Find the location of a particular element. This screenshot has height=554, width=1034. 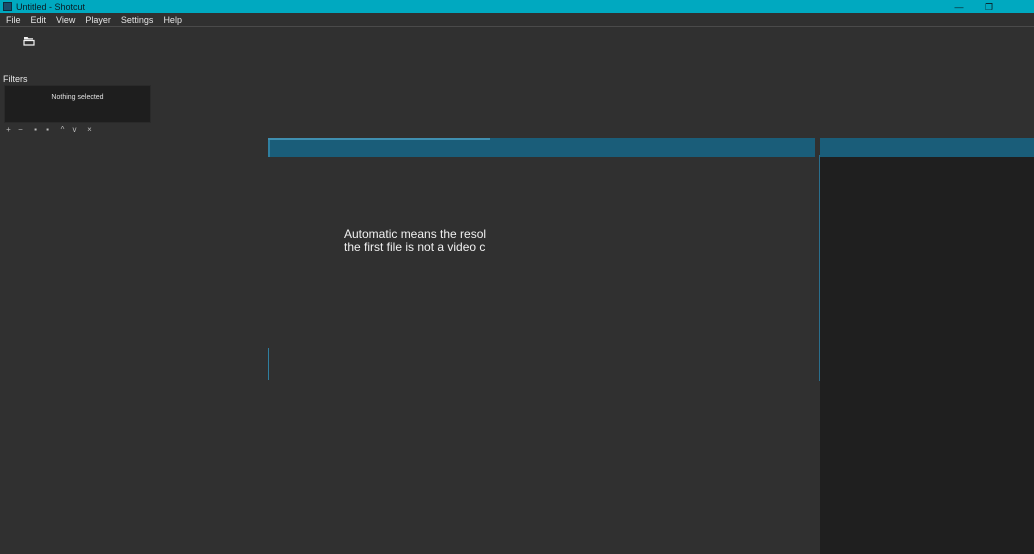

remove-filter-button: − is located at coordinates (20, 129).